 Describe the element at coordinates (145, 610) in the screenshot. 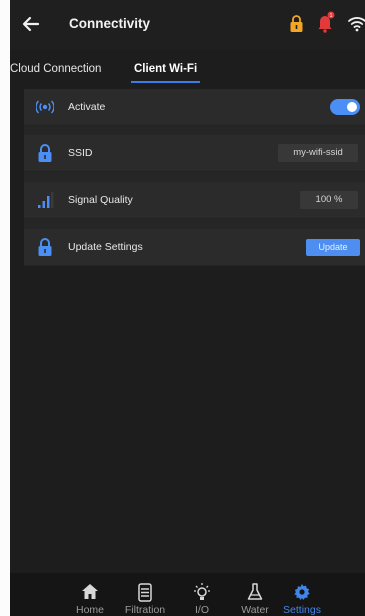

I see `nav-label: Filtration` at that location.